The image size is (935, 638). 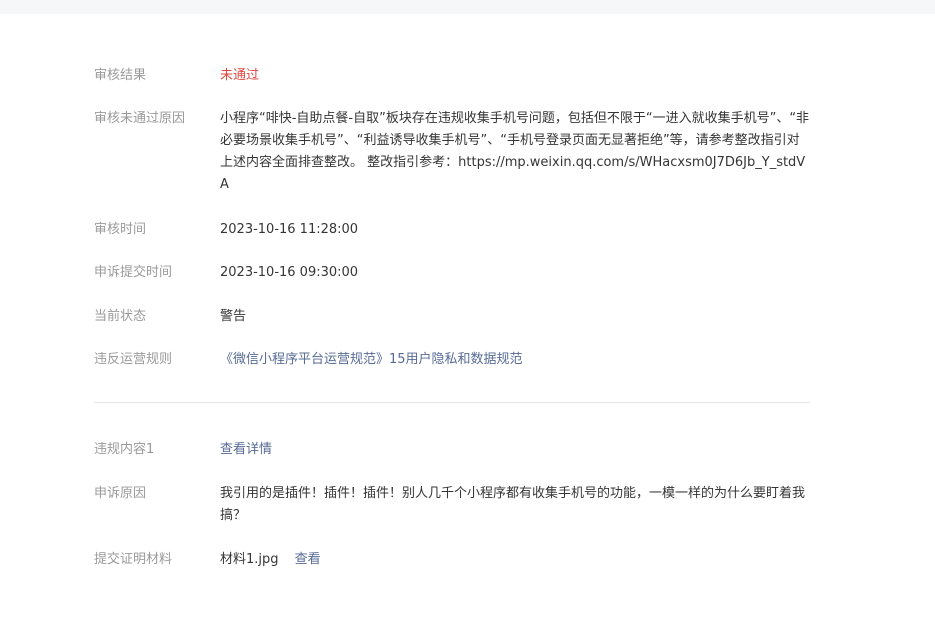 I want to click on appeal-reason-label: 申诉原因, so click(x=120, y=493).